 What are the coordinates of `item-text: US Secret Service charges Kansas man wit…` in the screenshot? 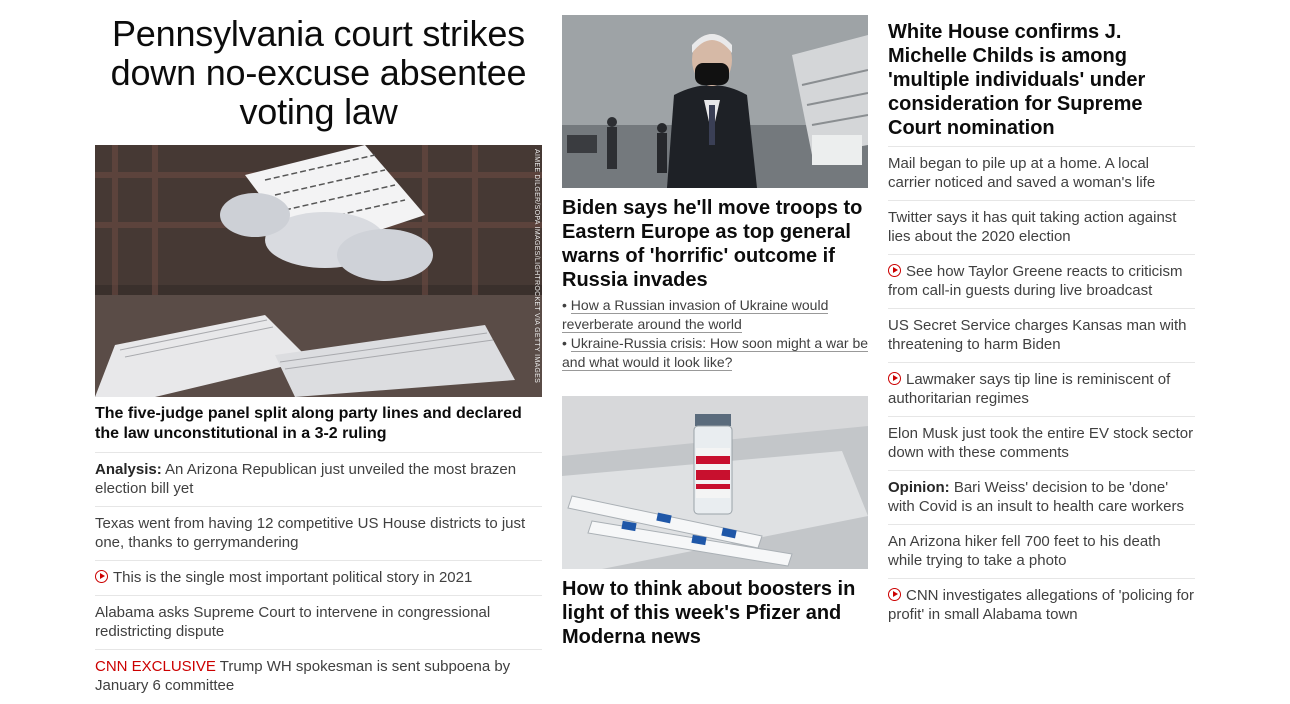 It's located at (1037, 335).